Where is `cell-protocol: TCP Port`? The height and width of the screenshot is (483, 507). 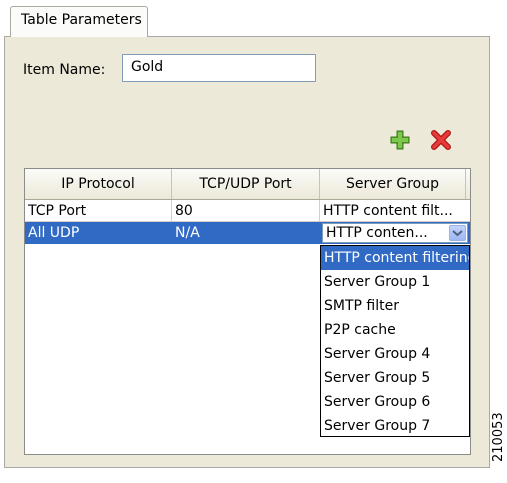
cell-protocol: TCP Port is located at coordinates (98, 211).